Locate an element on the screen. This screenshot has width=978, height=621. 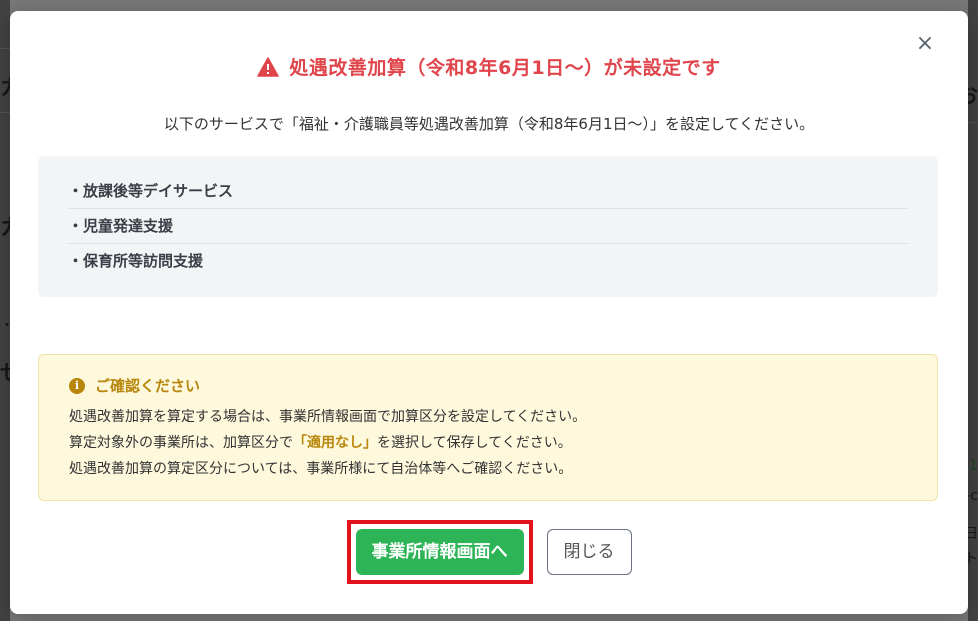
notice-title: ご確認ください is located at coordinates (148, 386).